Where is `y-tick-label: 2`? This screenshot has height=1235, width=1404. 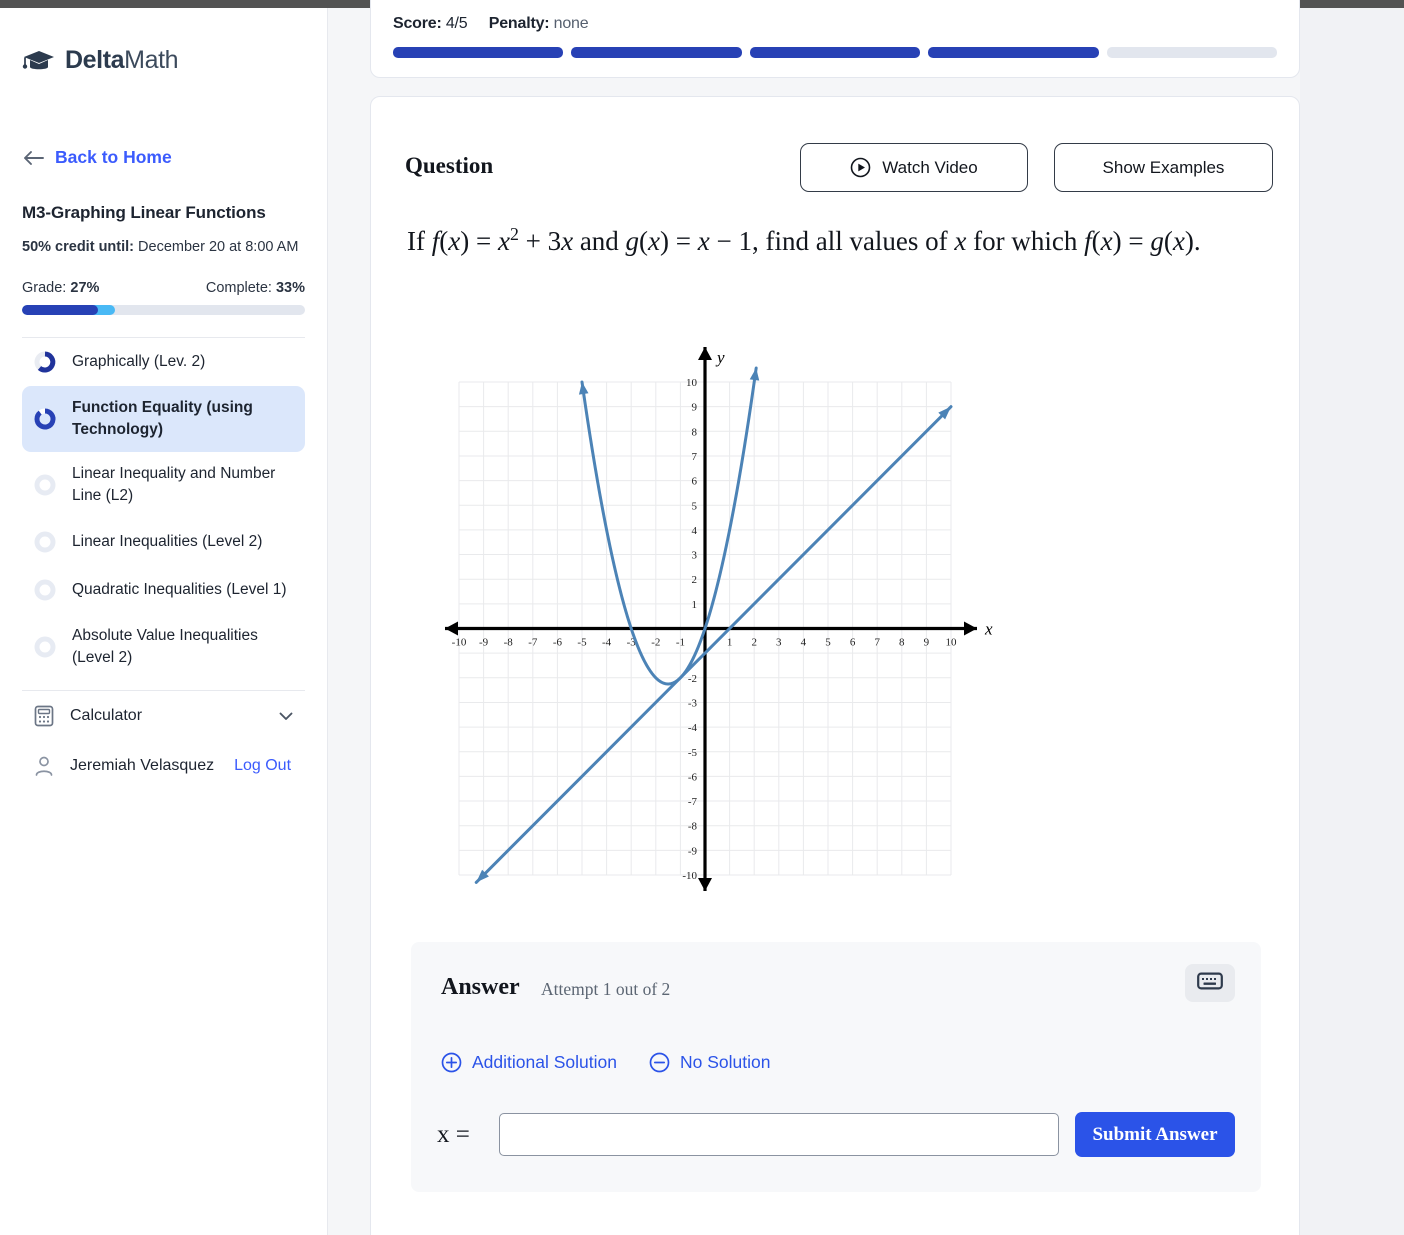
y-tick-label: 2 is located at coordinates (695, 580).